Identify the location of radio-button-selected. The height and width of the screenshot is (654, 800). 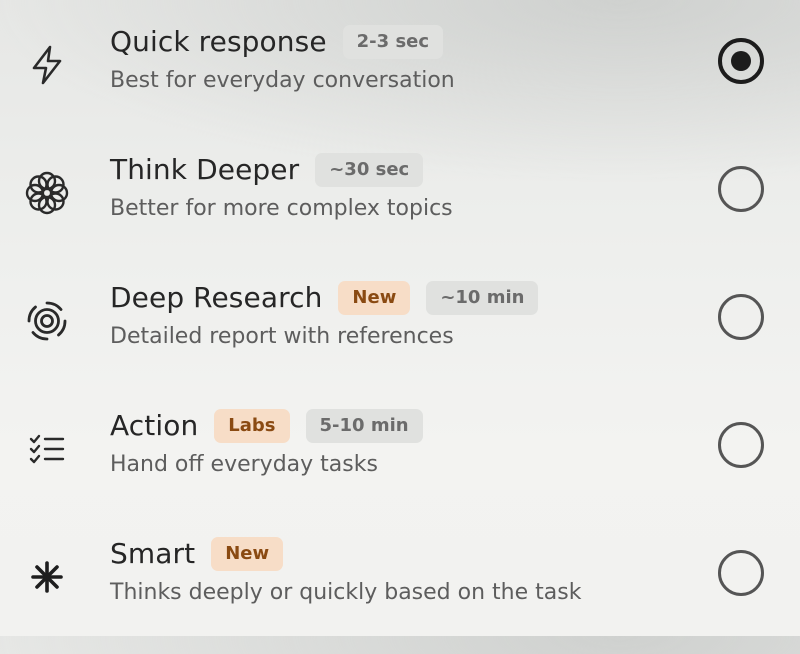
(741, 61).